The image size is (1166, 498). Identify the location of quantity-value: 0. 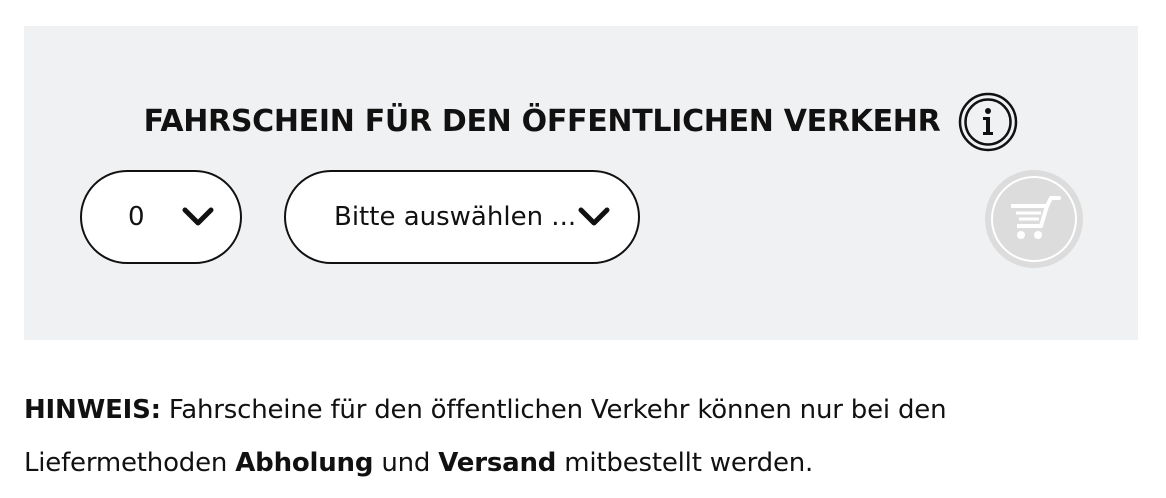
(136, 217).